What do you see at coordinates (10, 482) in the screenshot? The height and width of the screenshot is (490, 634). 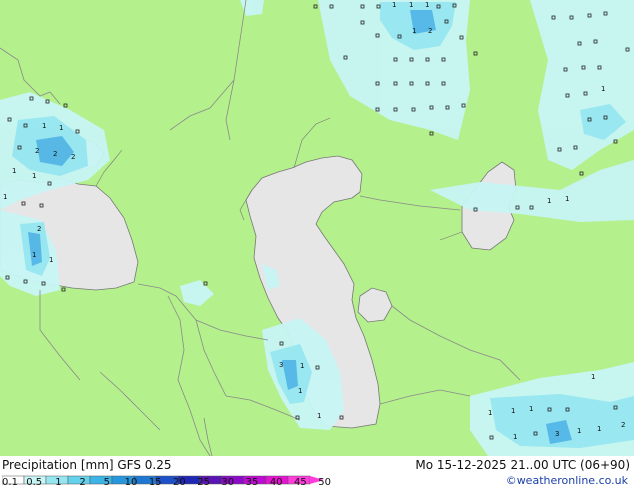 I see `colorbar-tick-label: 0.1` at bounding box center [10, 482].